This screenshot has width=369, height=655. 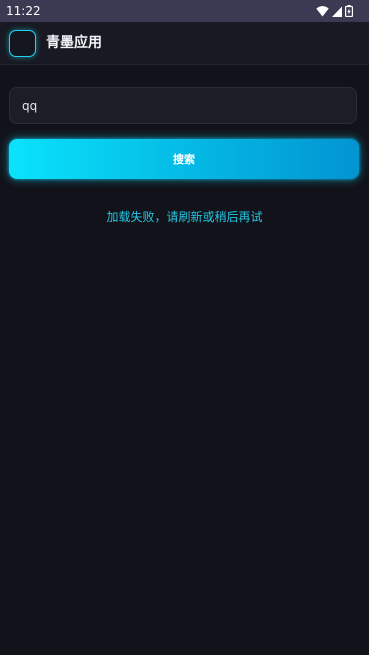 What do you see at coordinates (22, 43) in the screenshot?
I see `app-logo-icon` at bounding box center [22, 43].